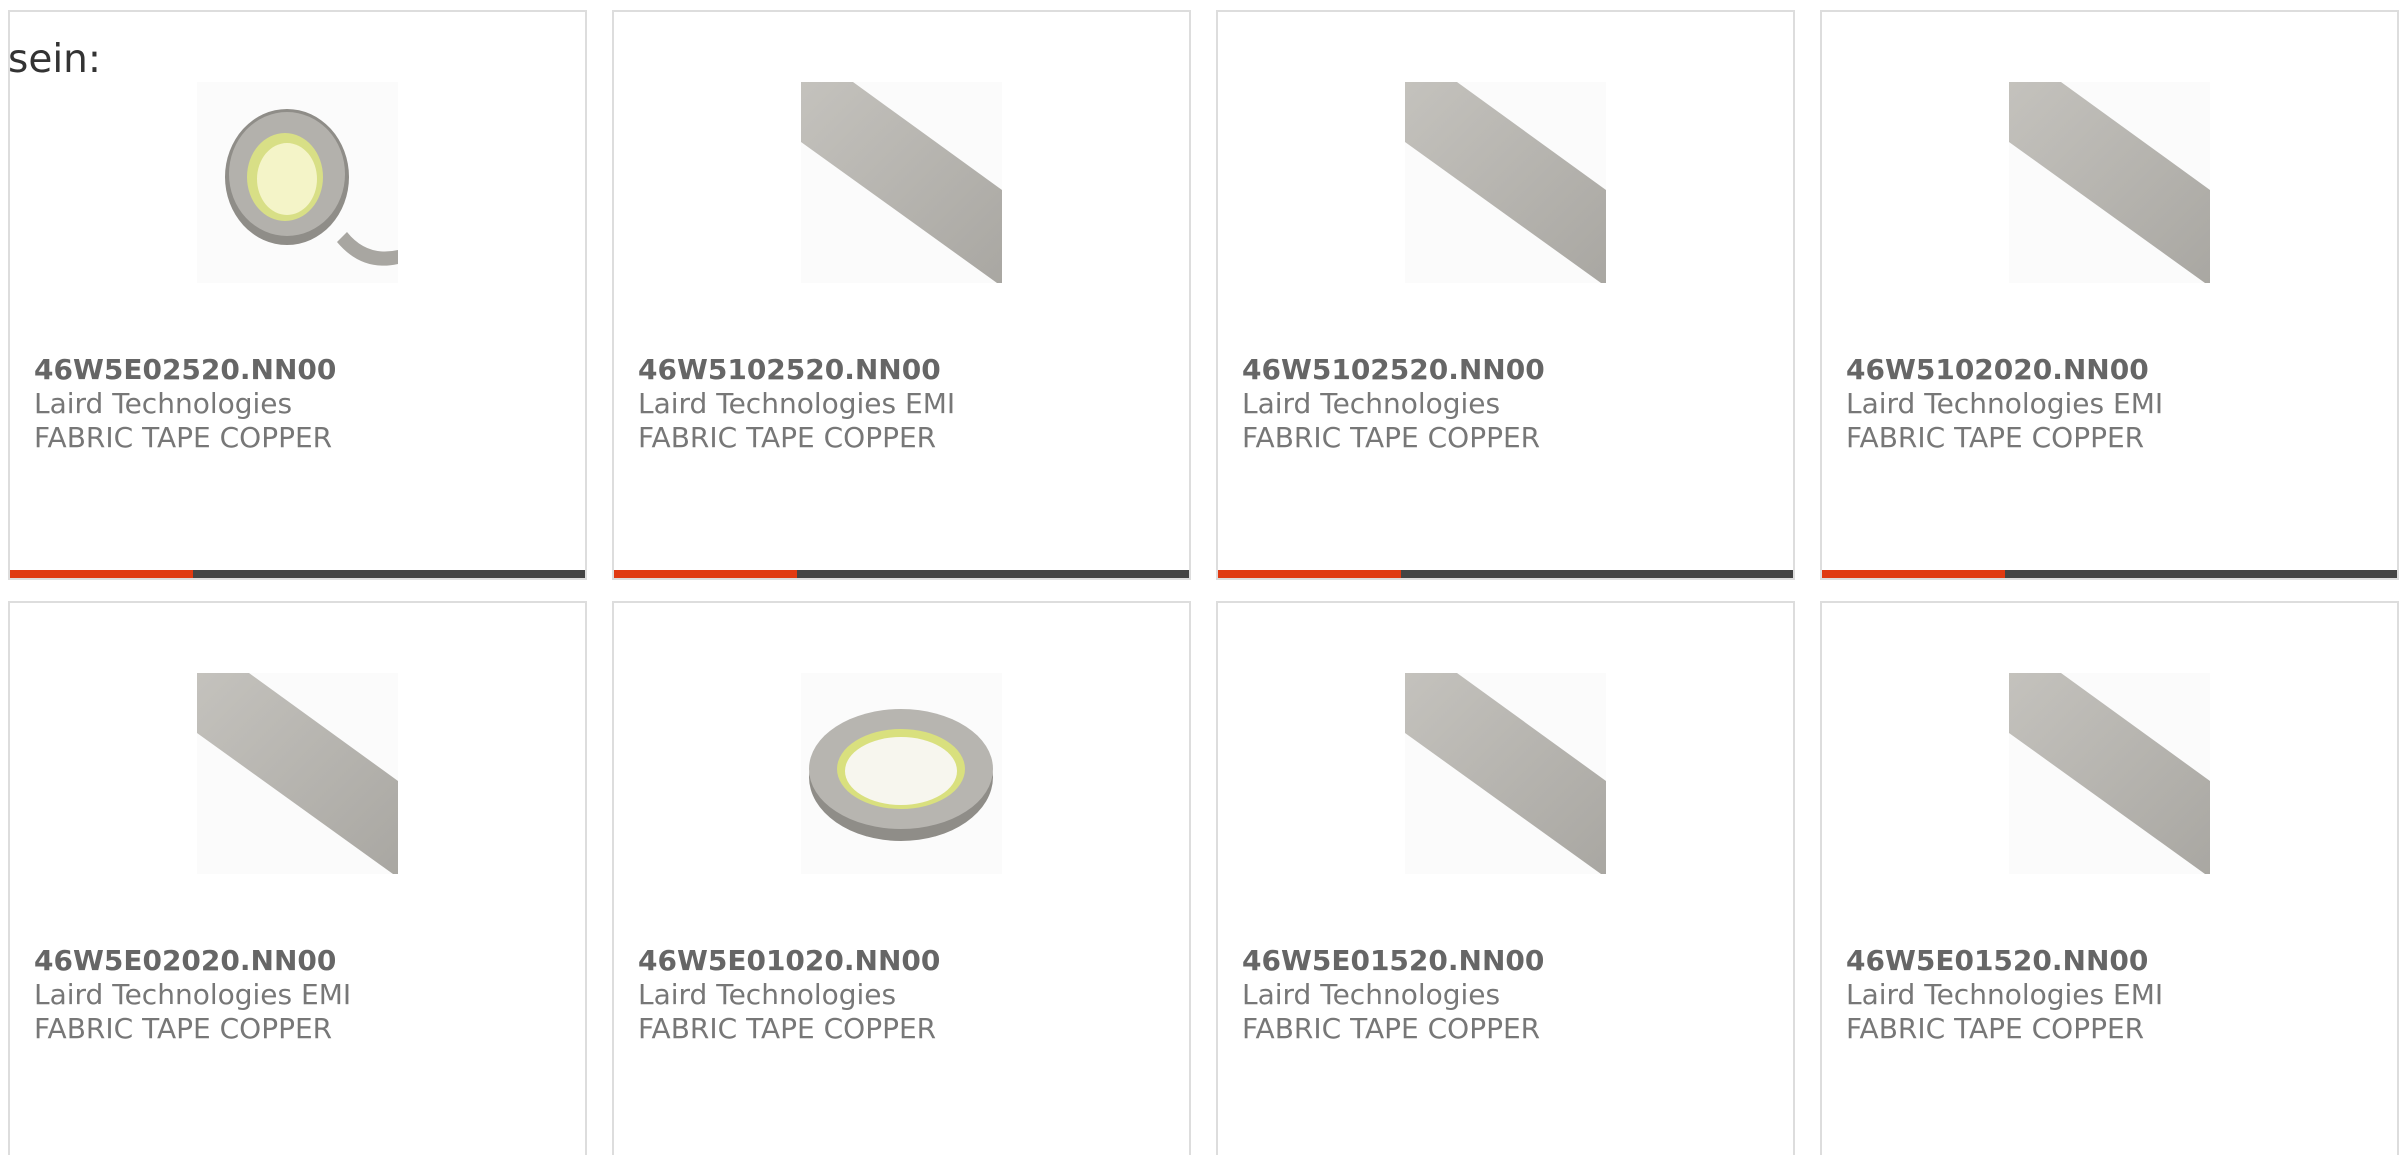 The height and width of the screenshot is (1155, 2400). I want to click on tape-roll-image, so click(297, 182).